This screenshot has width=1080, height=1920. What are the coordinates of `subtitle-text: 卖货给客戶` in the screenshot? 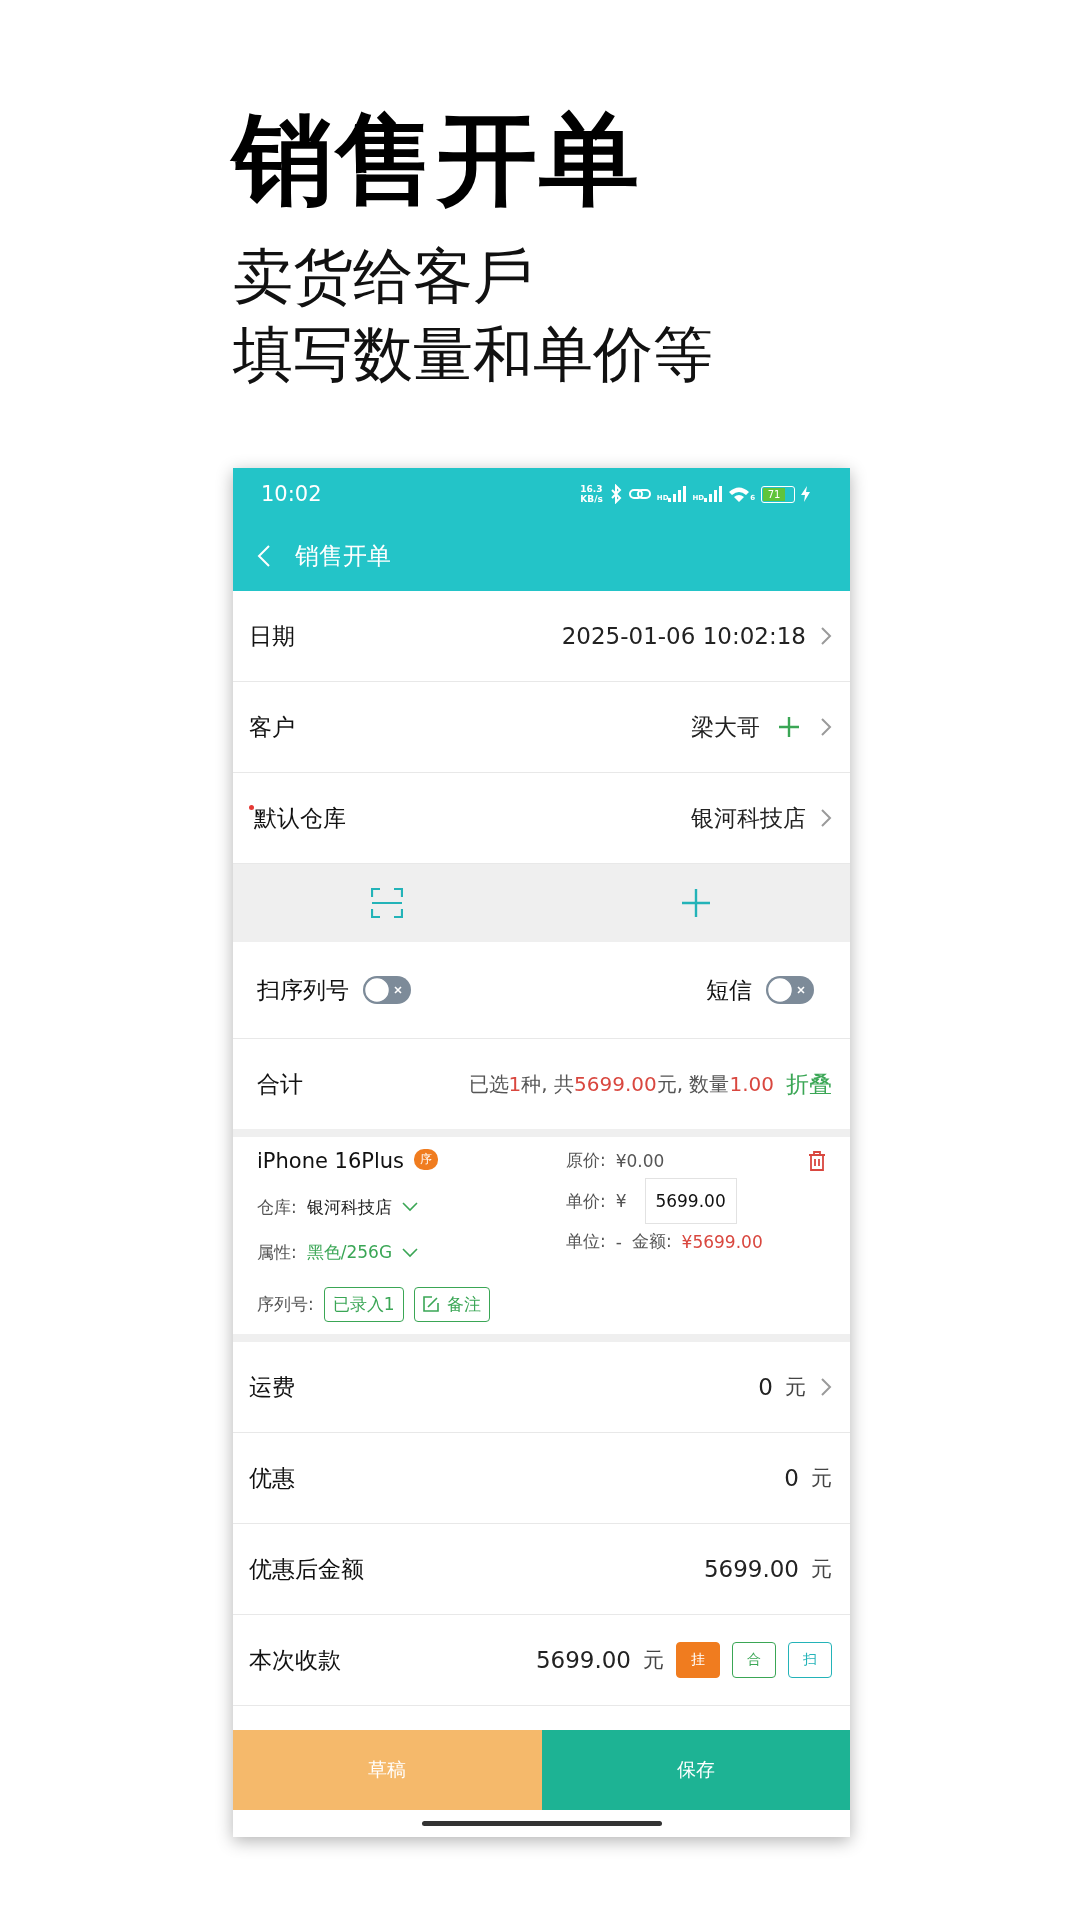 It's located at (383, 276).